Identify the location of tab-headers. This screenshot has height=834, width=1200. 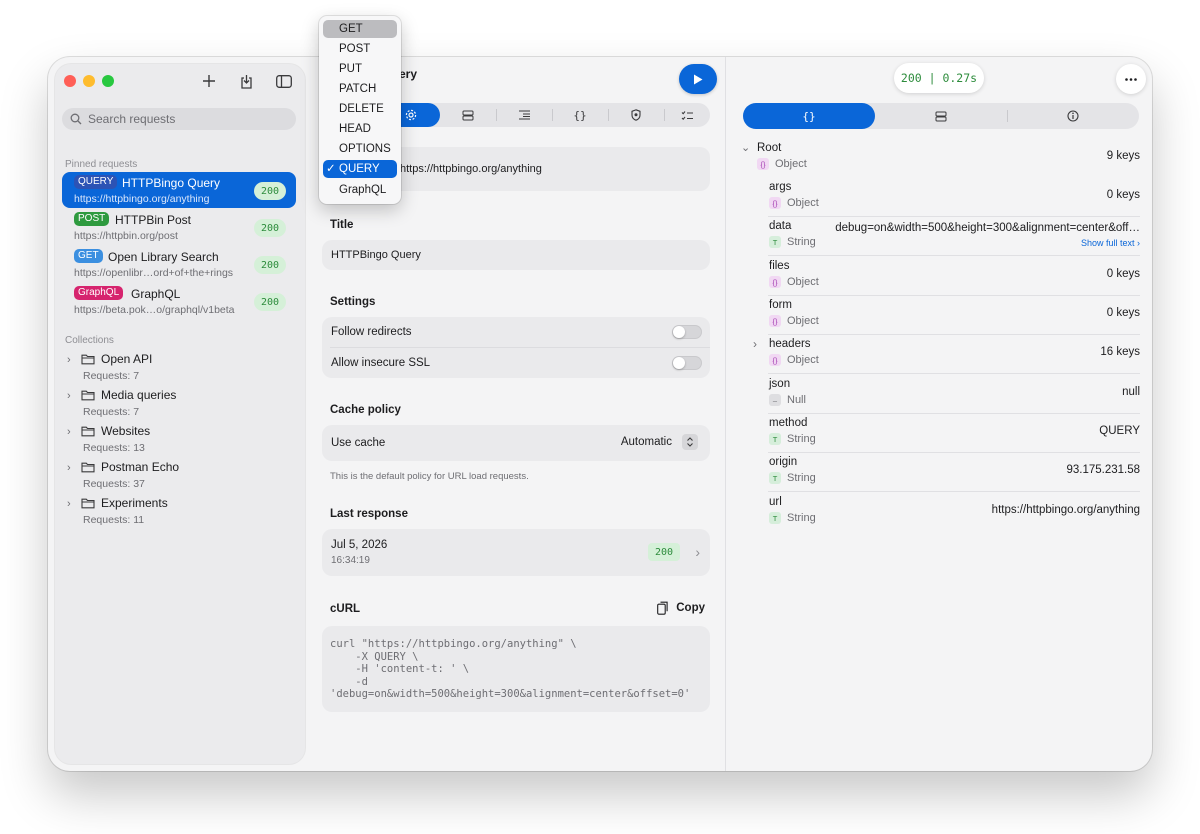
(524, 115).